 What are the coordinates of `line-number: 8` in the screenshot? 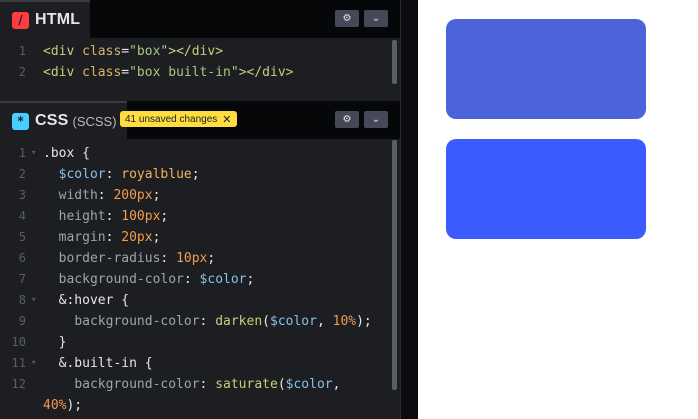 It's located at (22, 300).